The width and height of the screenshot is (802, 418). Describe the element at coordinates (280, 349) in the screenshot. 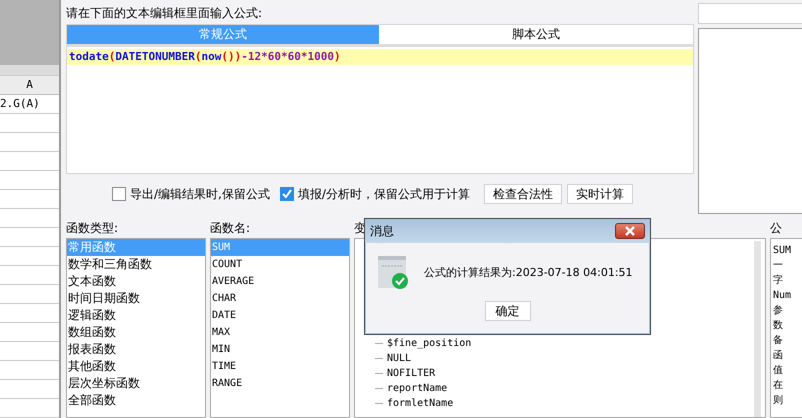

I see `list-item: MIN` at that location.